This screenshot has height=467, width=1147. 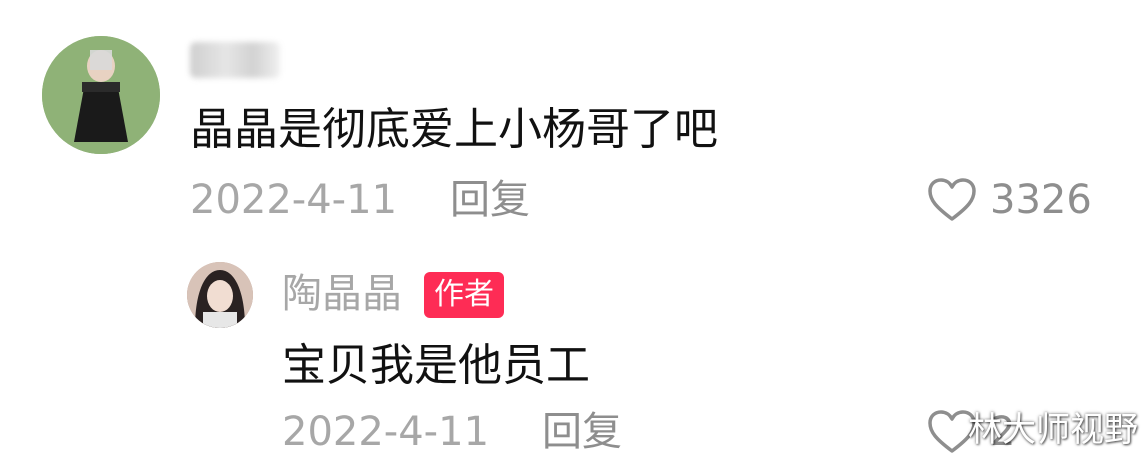 What do you see at coordinates (490, 200) in the screenshot?
I see `reply-button: 回复` at bounding box center [490, 200].